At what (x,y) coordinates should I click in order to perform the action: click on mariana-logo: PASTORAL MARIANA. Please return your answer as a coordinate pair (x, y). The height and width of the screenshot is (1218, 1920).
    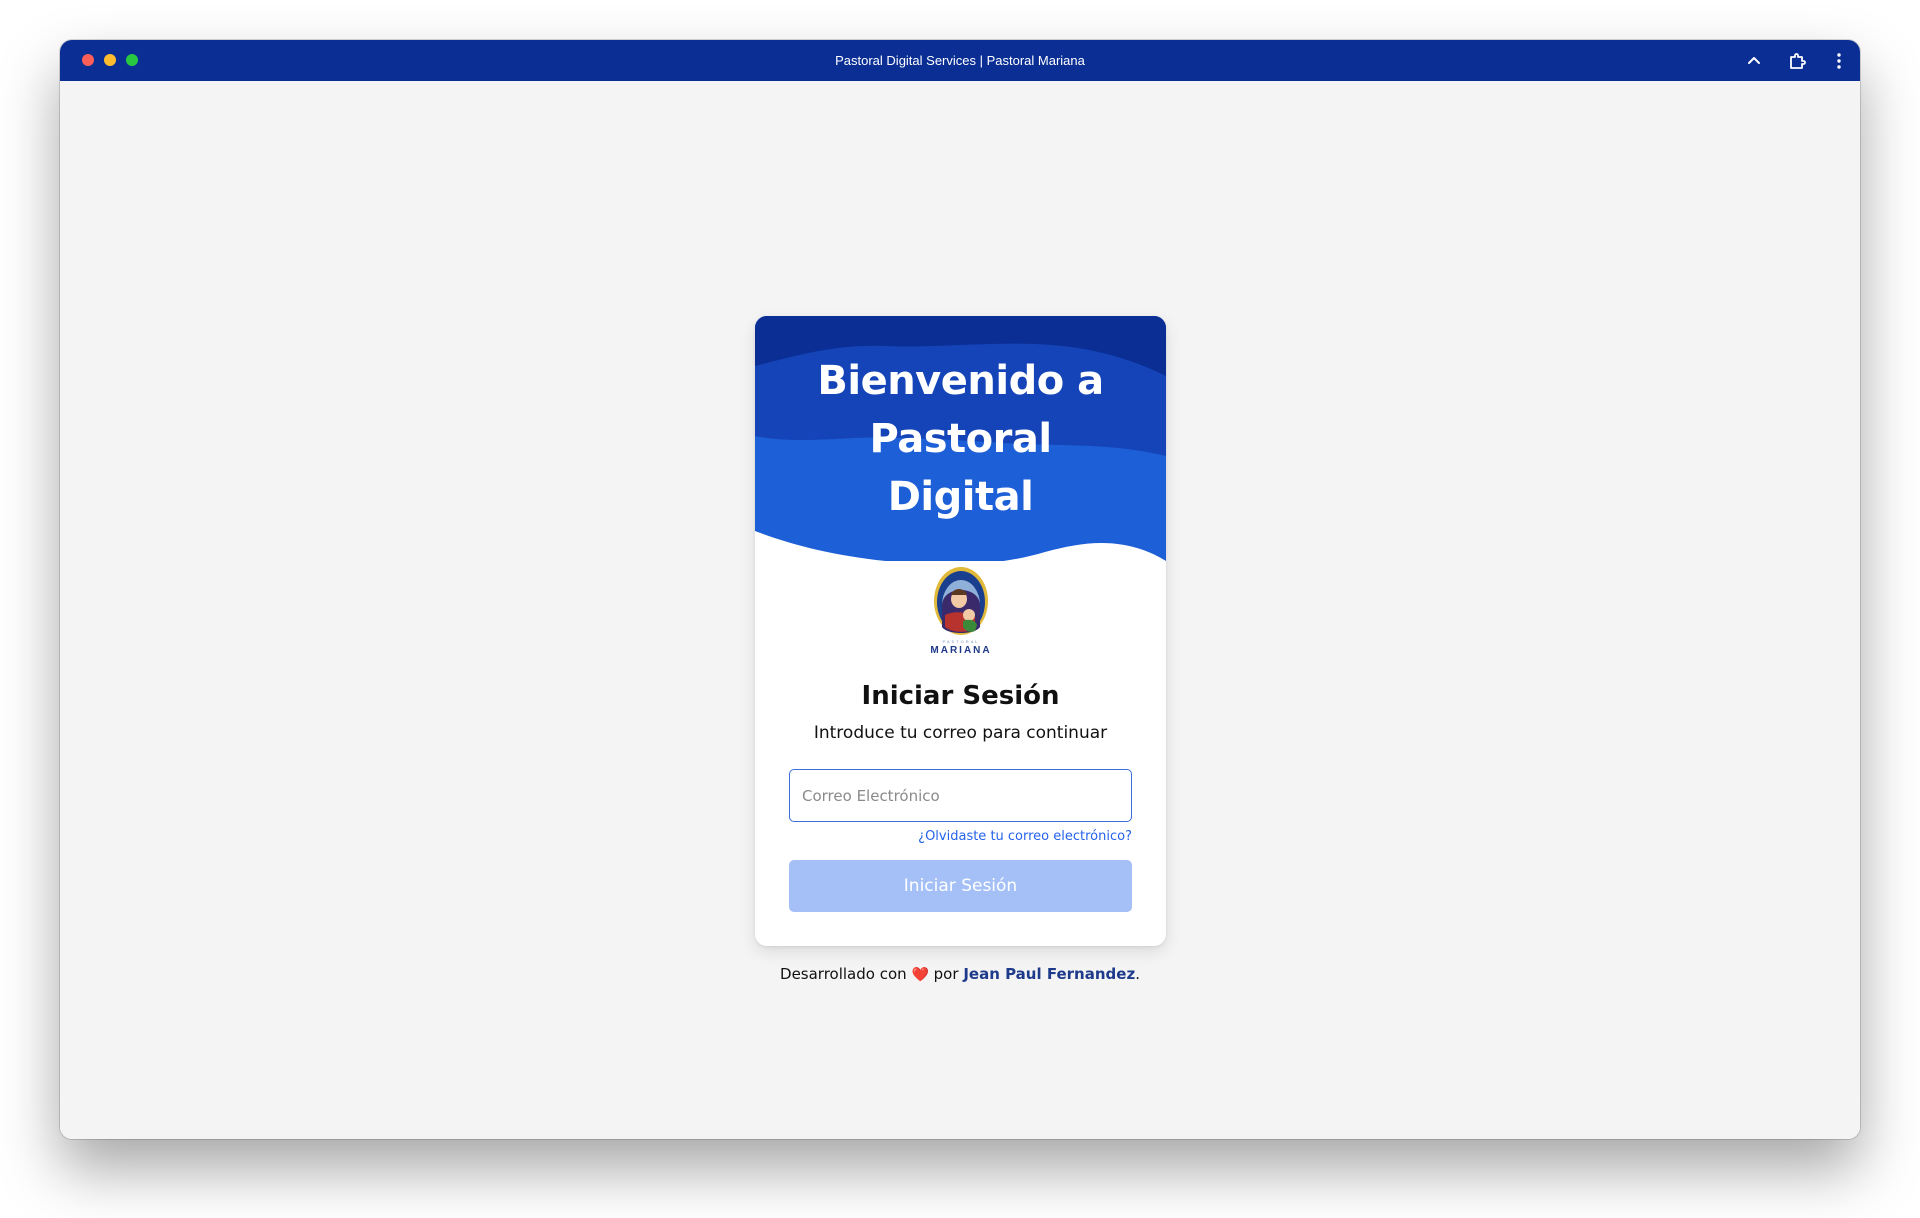
    Looking at the image, I should click on (961, 612).